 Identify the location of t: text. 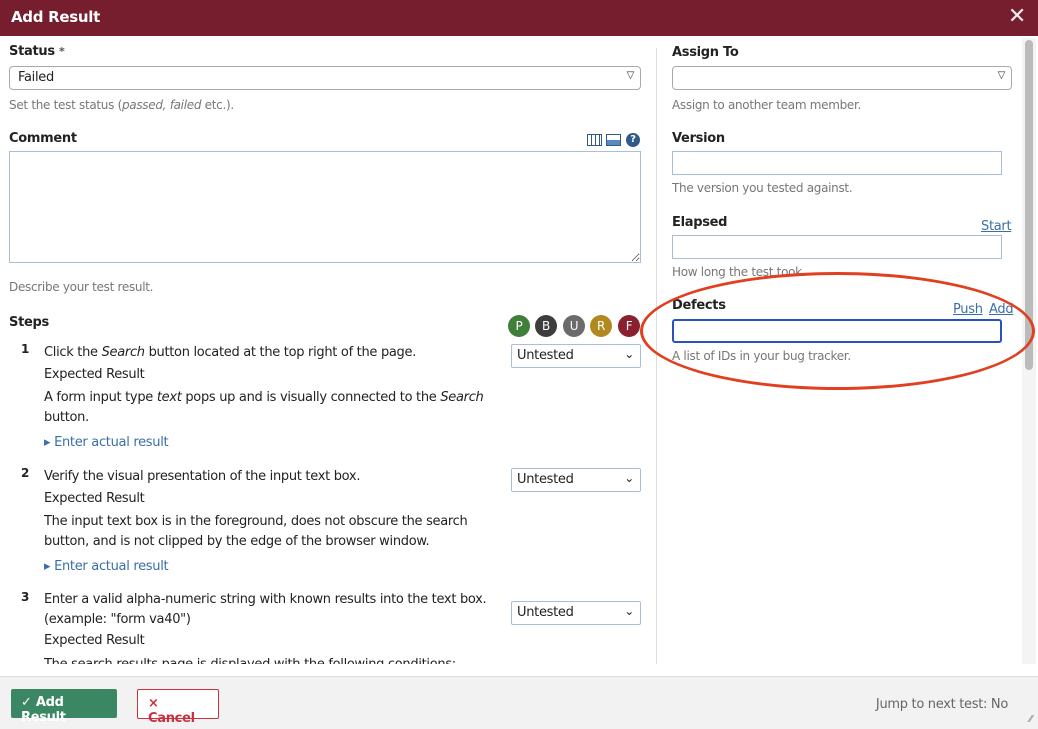
(169, 397).